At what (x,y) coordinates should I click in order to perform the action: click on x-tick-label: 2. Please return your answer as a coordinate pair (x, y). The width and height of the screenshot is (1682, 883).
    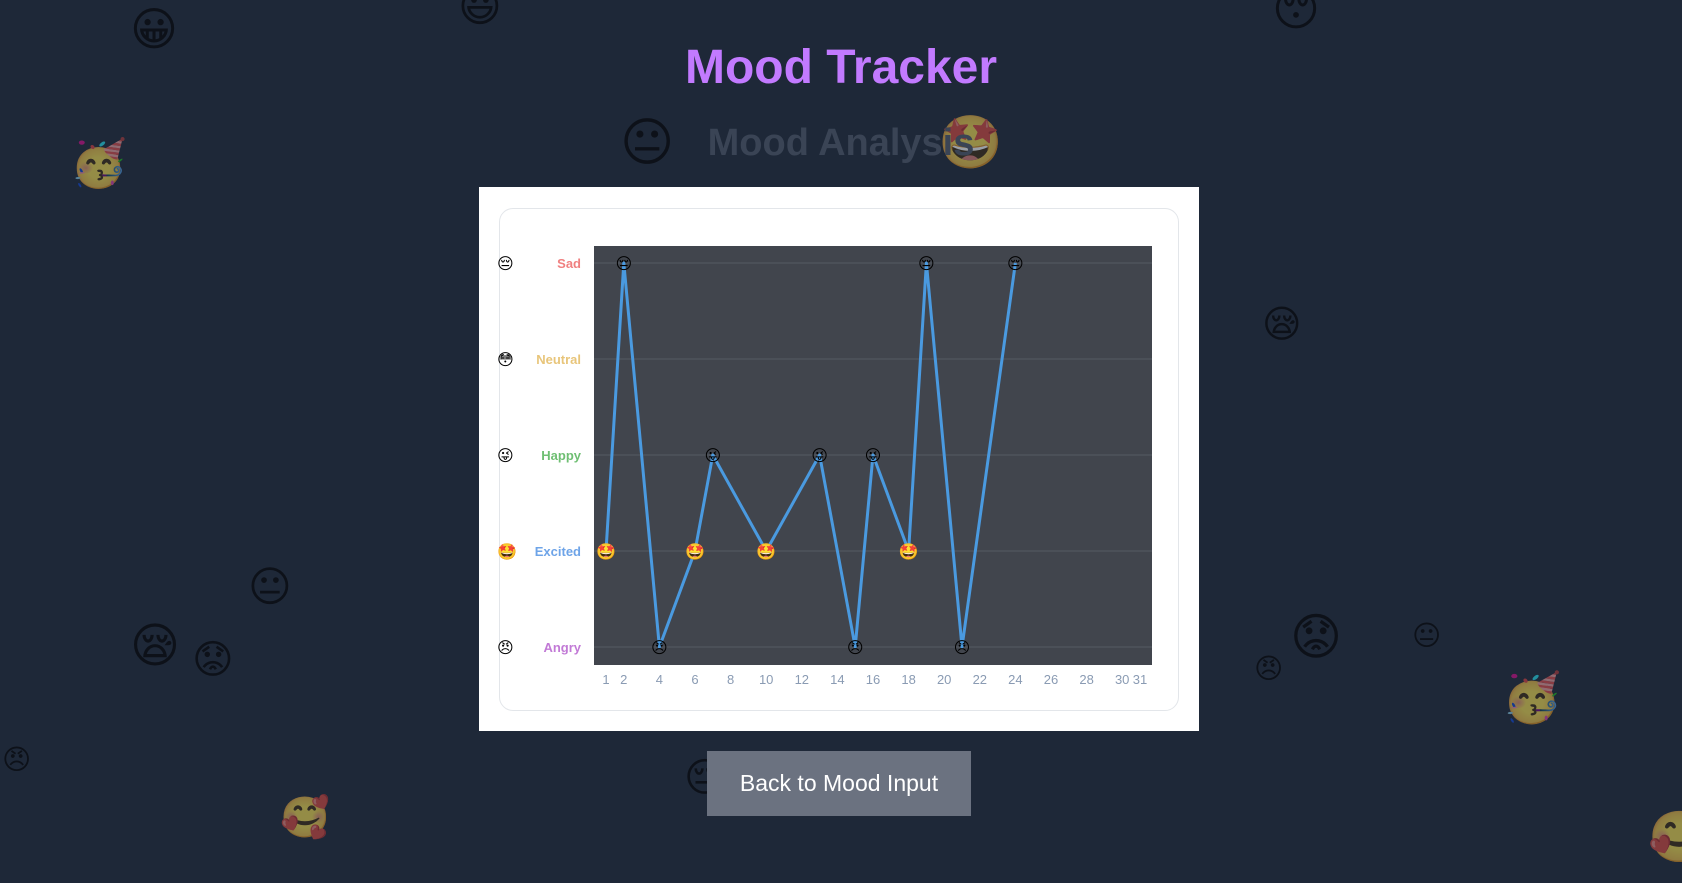
    Looking at the image, I should click on (623, 679).